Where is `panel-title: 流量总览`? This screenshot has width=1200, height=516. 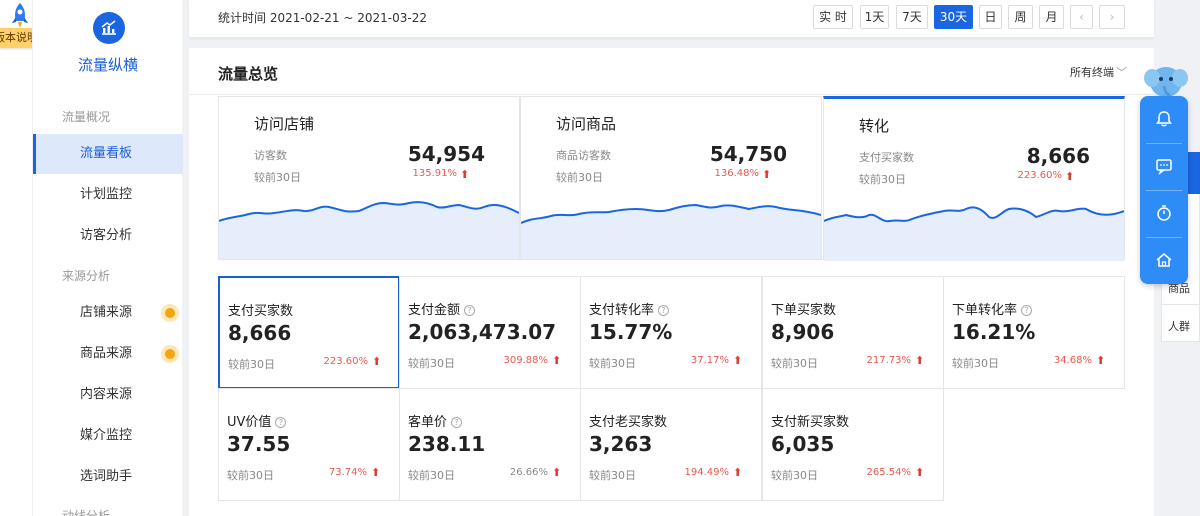 panel-title: 流量总览 is located at coordinates (248, 74).